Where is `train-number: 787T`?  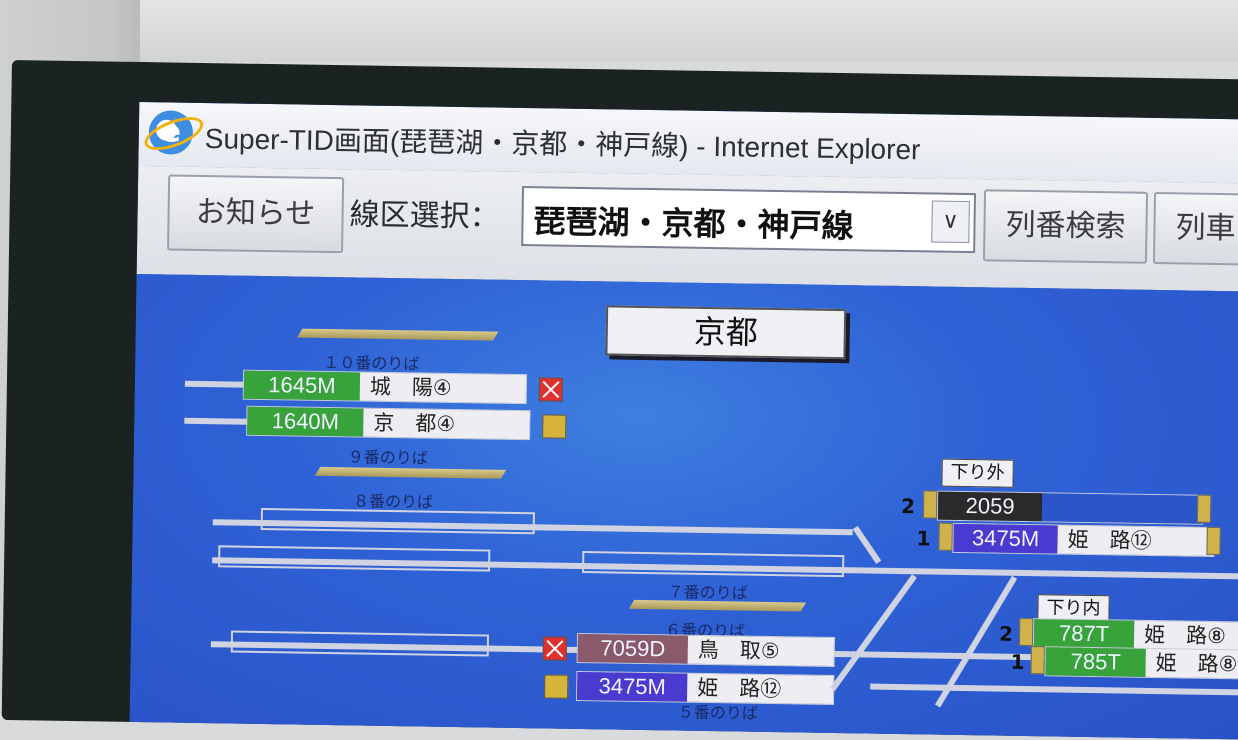
train-number: 787T is located at coordinates (1084, 634).